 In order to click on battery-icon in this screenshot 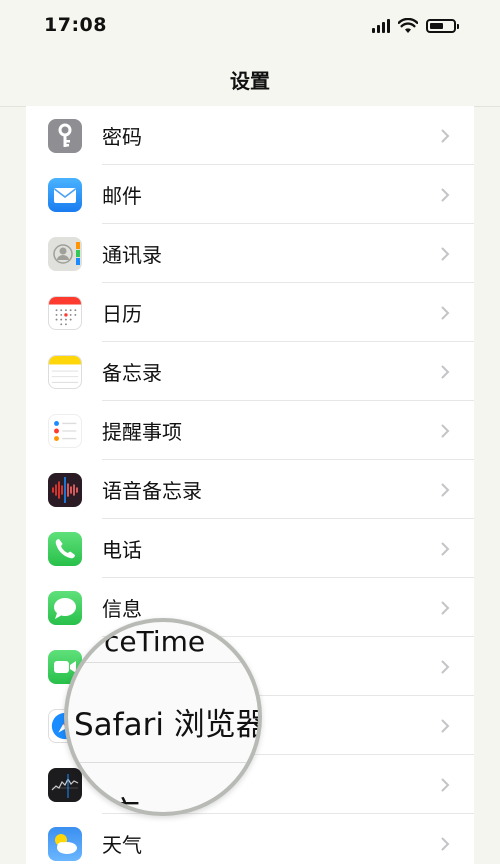, I will do `click(442, 26)`.